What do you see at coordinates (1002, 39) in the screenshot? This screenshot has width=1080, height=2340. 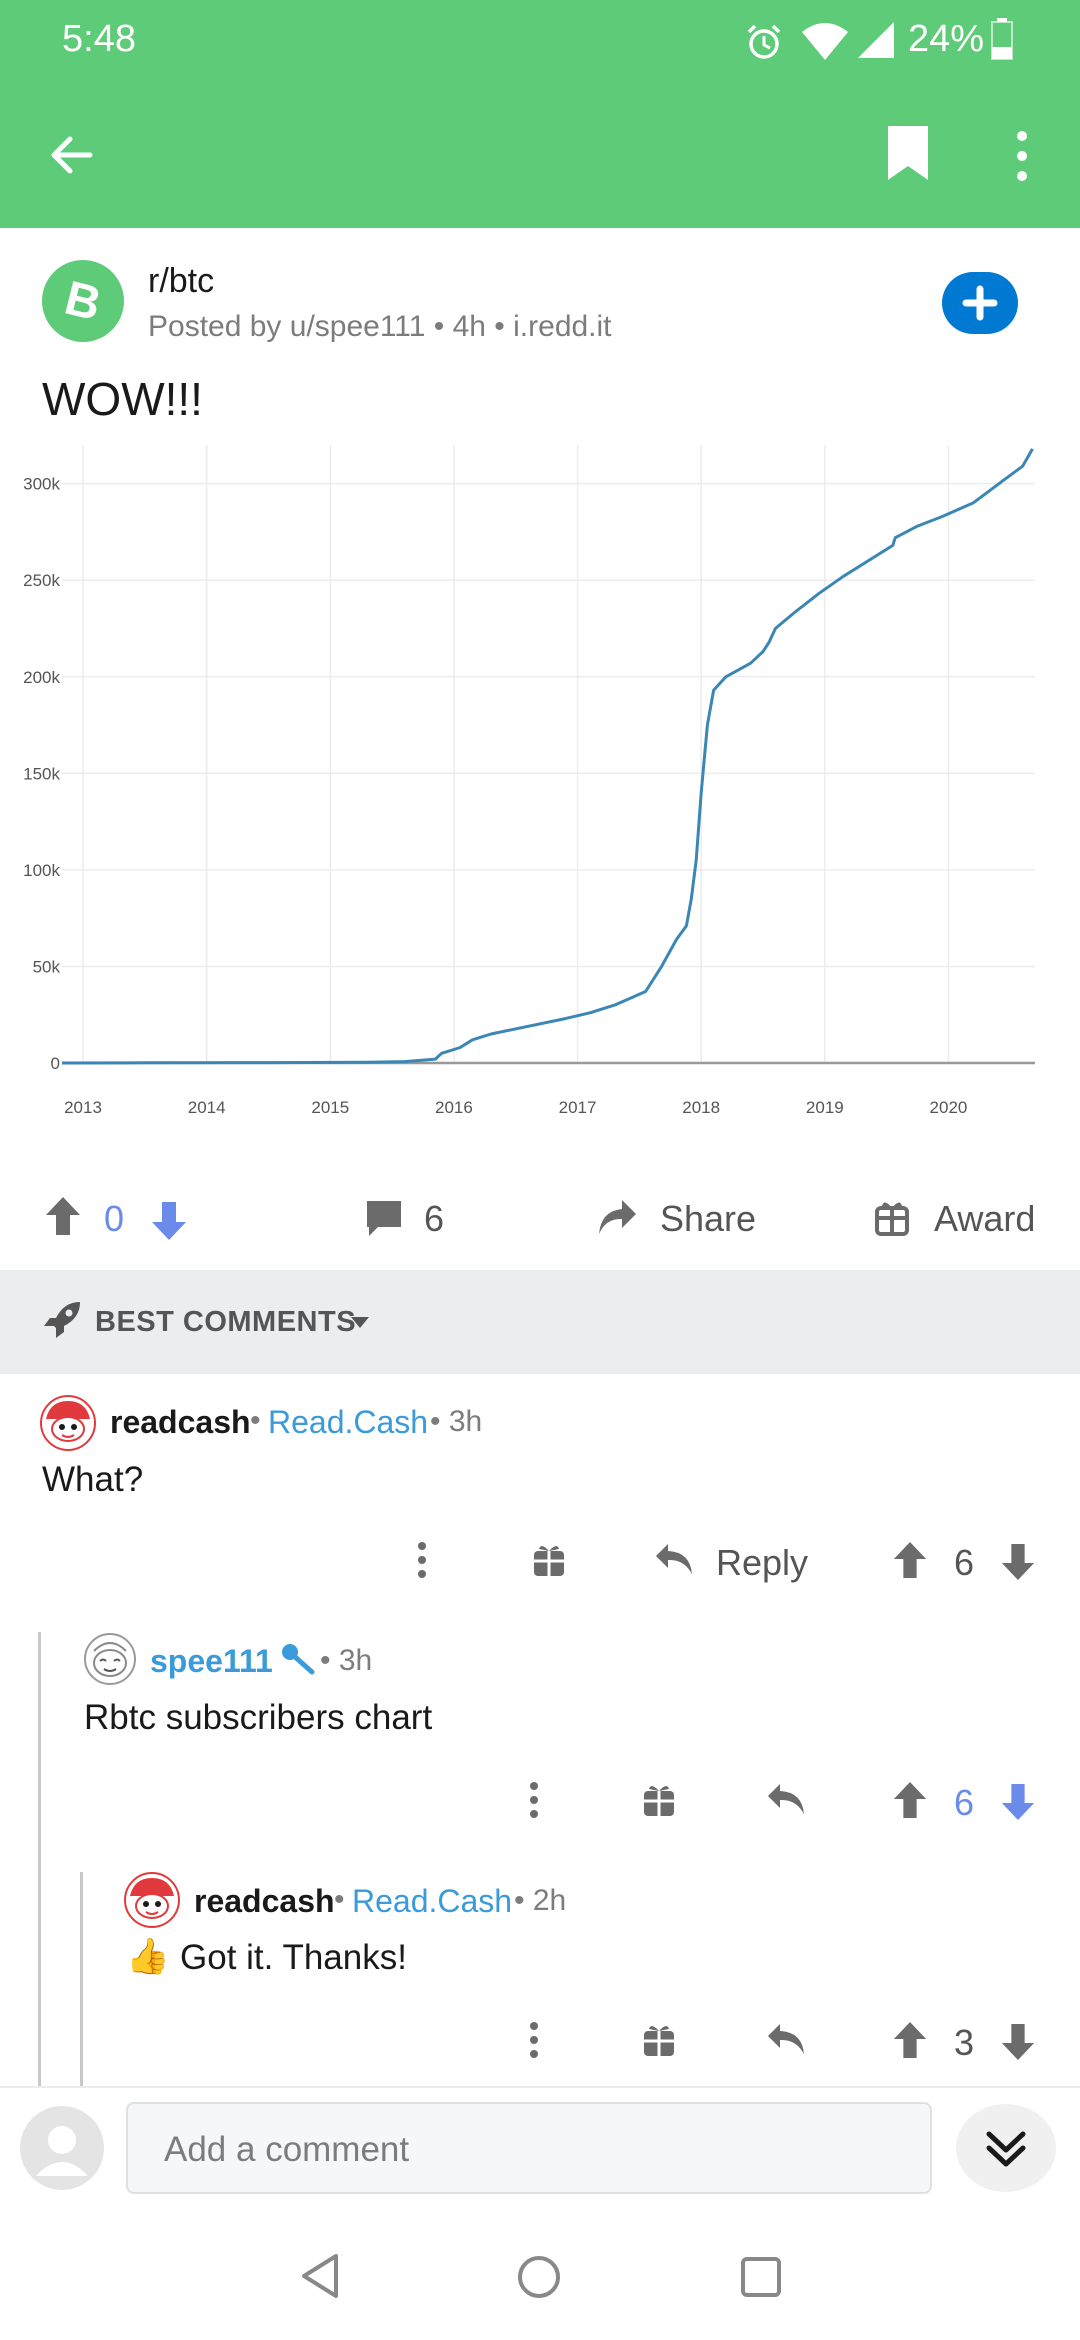 I see `battery-icon` at bounding box center [1002, 39].